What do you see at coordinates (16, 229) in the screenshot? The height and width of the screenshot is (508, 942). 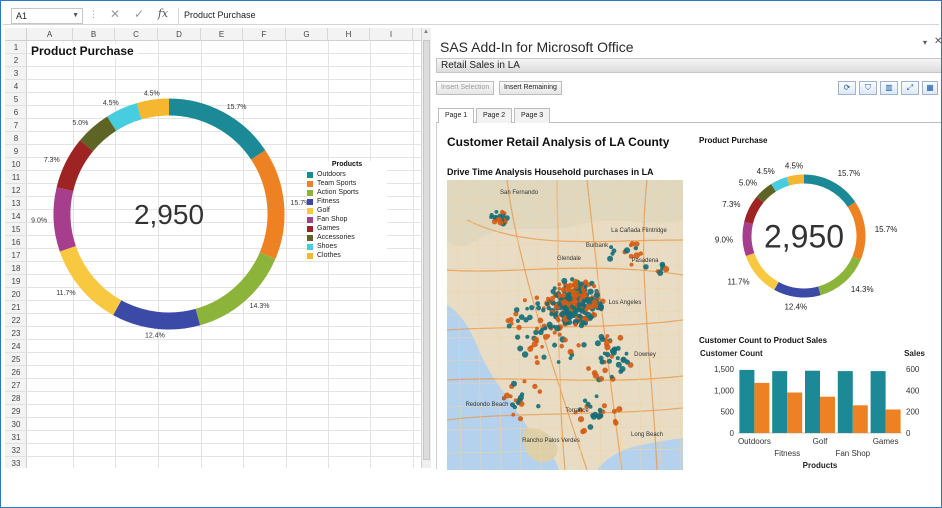 I see `row-header: 15` at bounding box center [16, 229].